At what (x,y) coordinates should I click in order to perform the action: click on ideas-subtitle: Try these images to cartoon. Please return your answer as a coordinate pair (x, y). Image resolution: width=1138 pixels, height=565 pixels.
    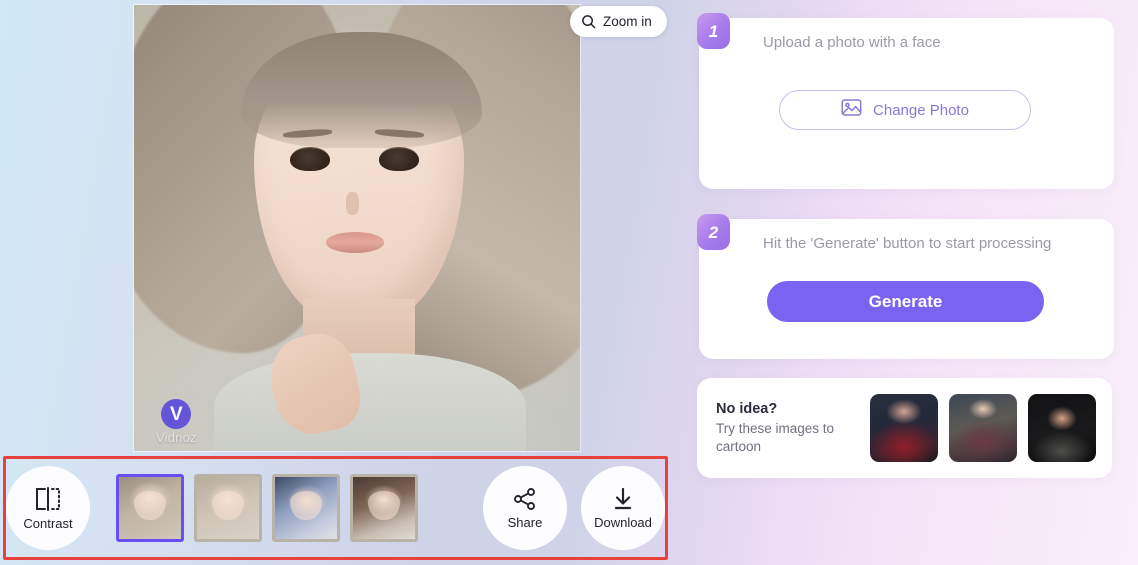
    Looking at the image, I should click on (775, 437).